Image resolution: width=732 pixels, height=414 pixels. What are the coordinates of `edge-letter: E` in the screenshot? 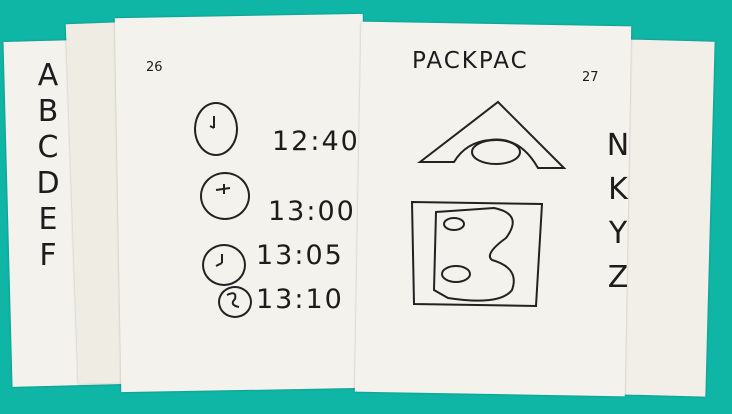 It's located at (48, 219).